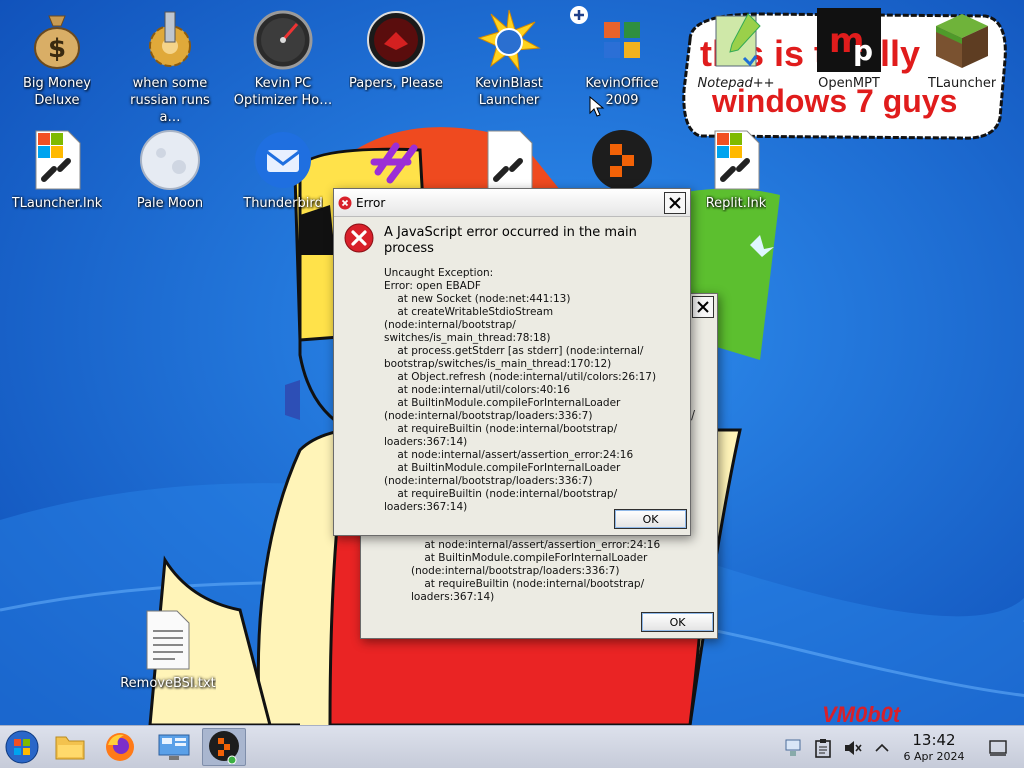  Describe the element at coordinates (345, 202) in the screenshot. I see `error-small-icon` at that location.